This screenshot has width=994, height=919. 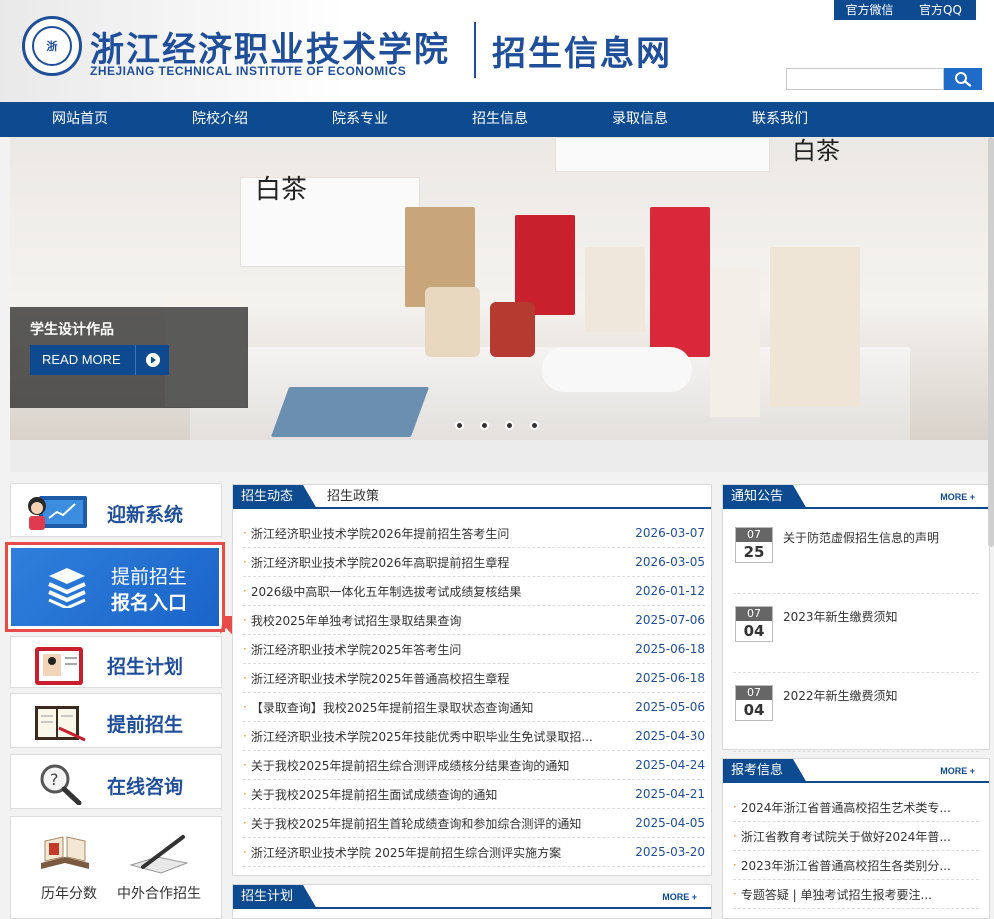 I want to click on site-name: 招生信息网, so click(x=582, y=54).